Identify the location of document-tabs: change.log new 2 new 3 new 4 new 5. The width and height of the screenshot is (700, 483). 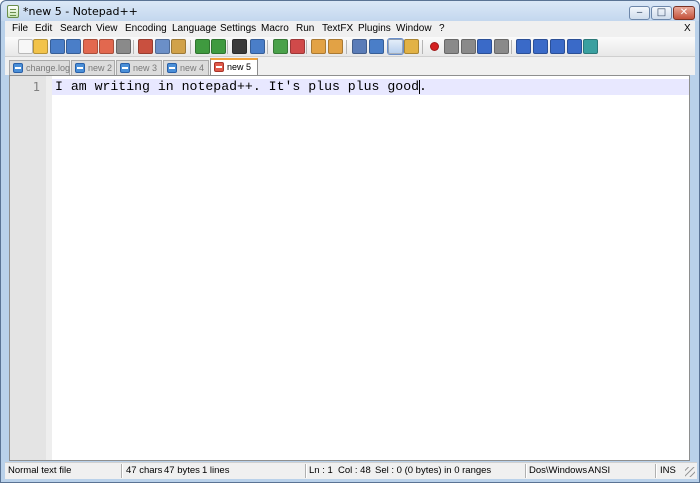
(350, 66).